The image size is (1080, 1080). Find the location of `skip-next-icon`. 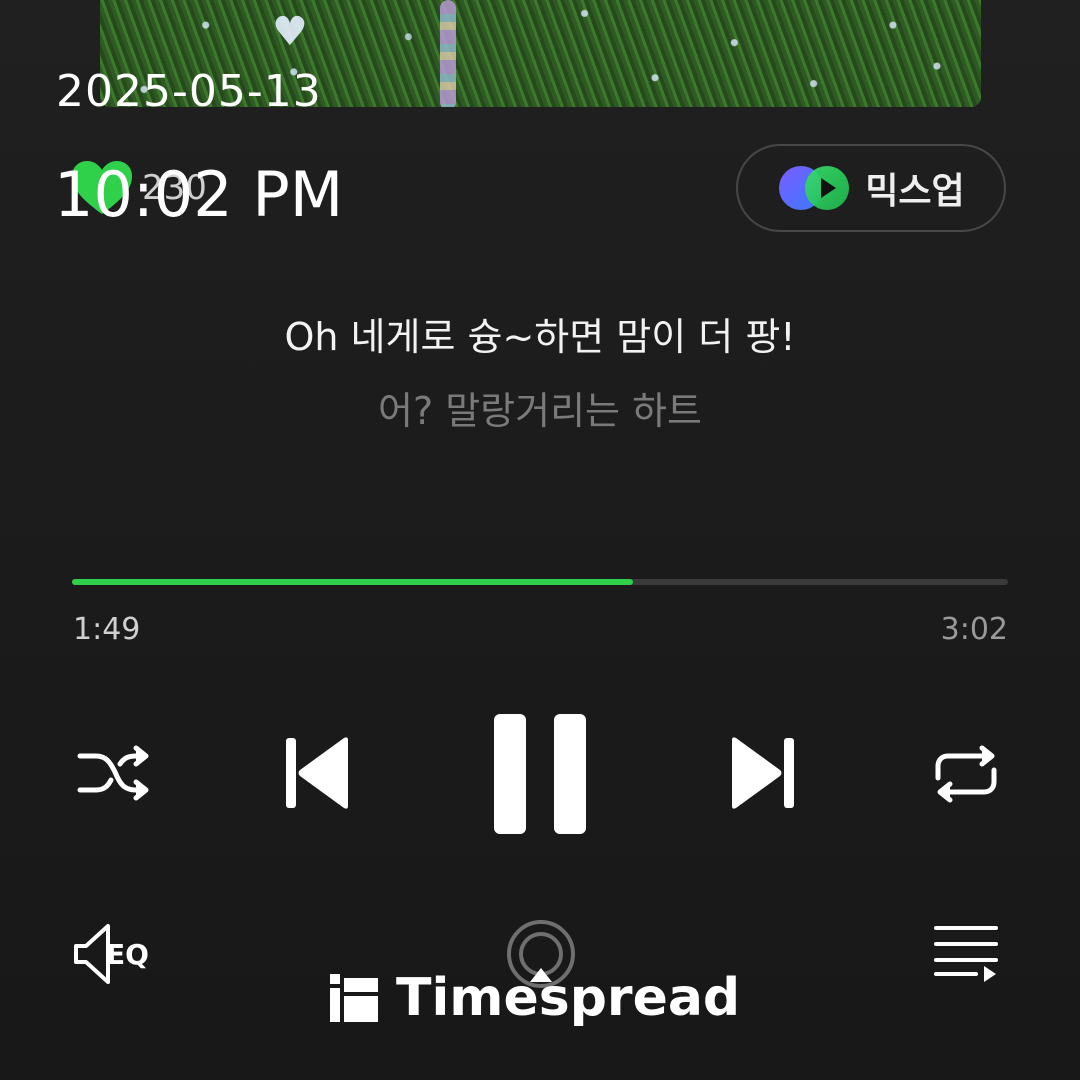

skip-next-icon is located at coordinates (763, 773).